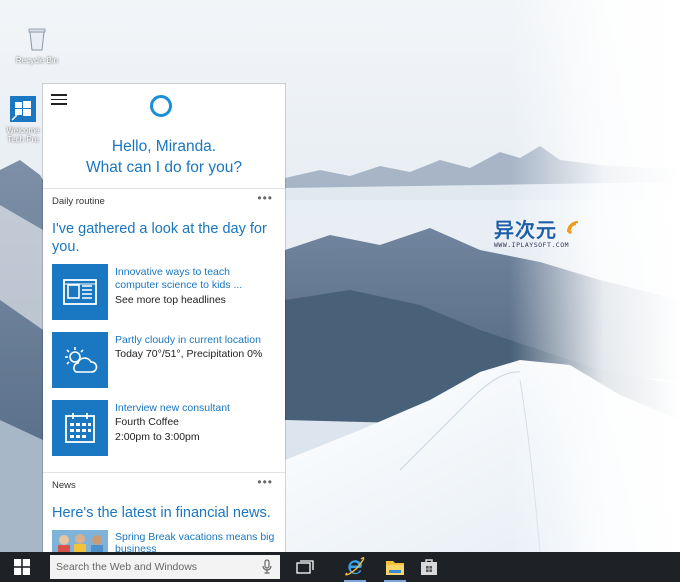 This screenshot has height=582, width=680. I want to click on taskbar: Search the Web and Windows, so click(340, 567).